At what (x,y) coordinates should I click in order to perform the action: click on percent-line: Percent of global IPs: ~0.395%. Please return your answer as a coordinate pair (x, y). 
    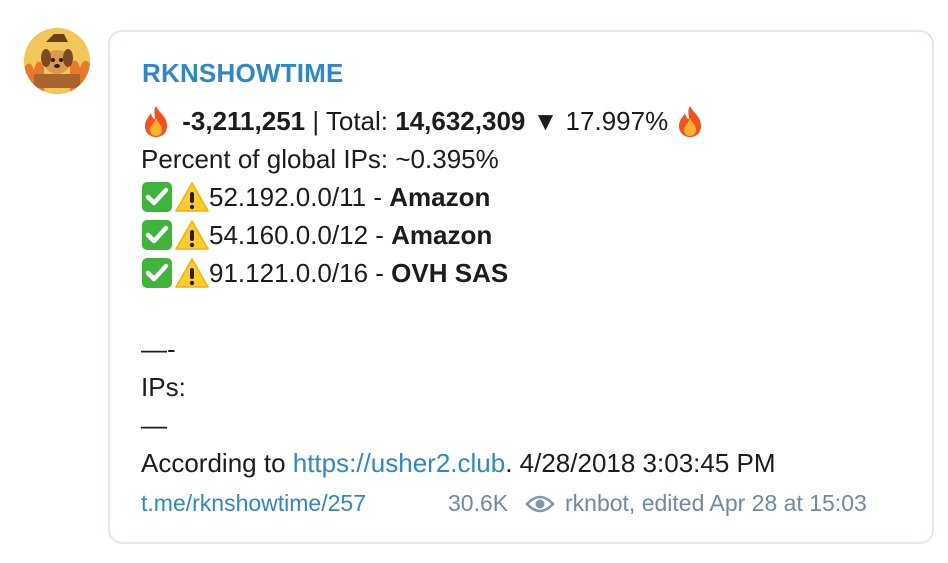
    Looking at the image, I should click on (320, 159).